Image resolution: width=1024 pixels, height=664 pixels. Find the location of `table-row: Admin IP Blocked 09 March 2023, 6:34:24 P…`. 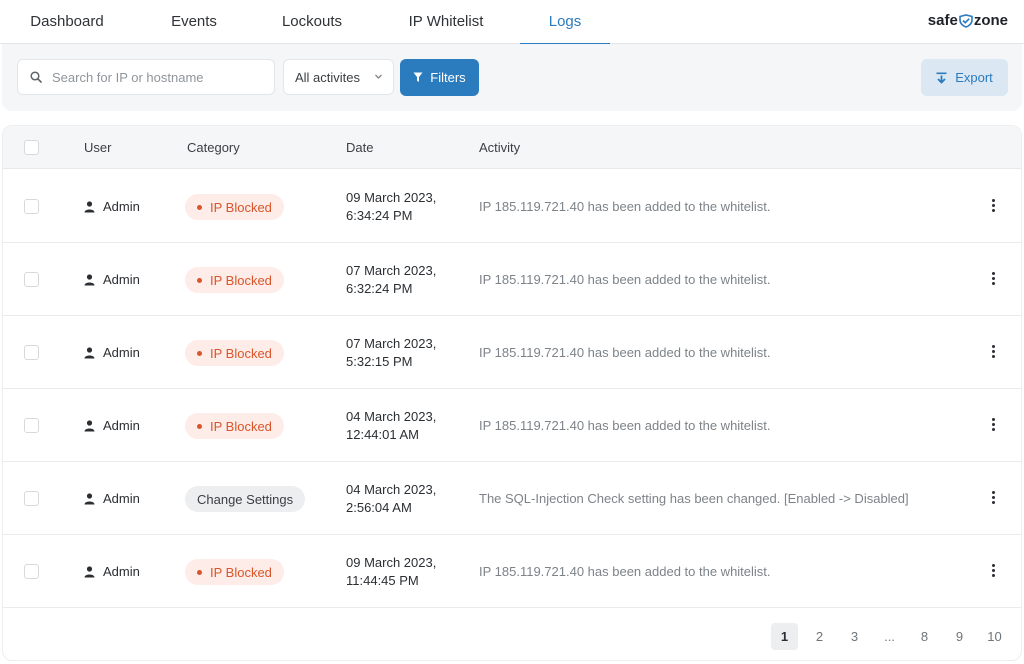

table-row: Admin IP Blocked 09 March 2023, 6:34:24 P… is located at coordinates (512, 206).